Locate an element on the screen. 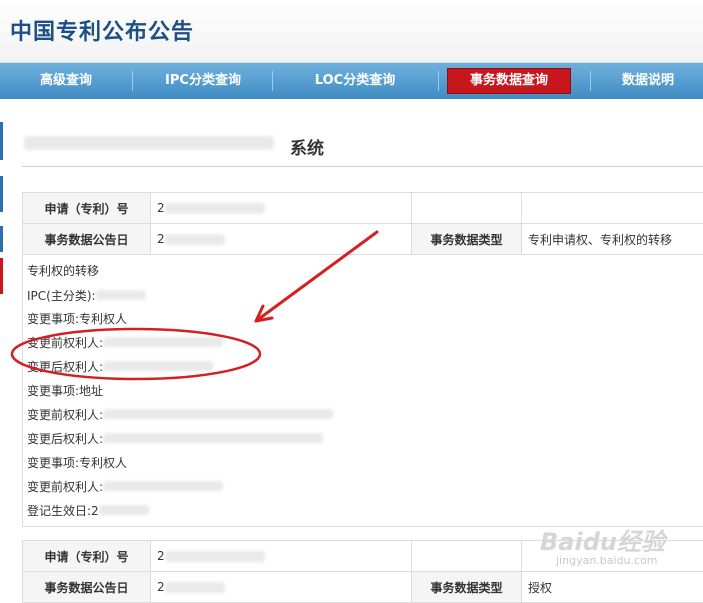 The height and width of the screenshot is (603, 703). annotation-arrow-line is located at coordinates (316, 276).